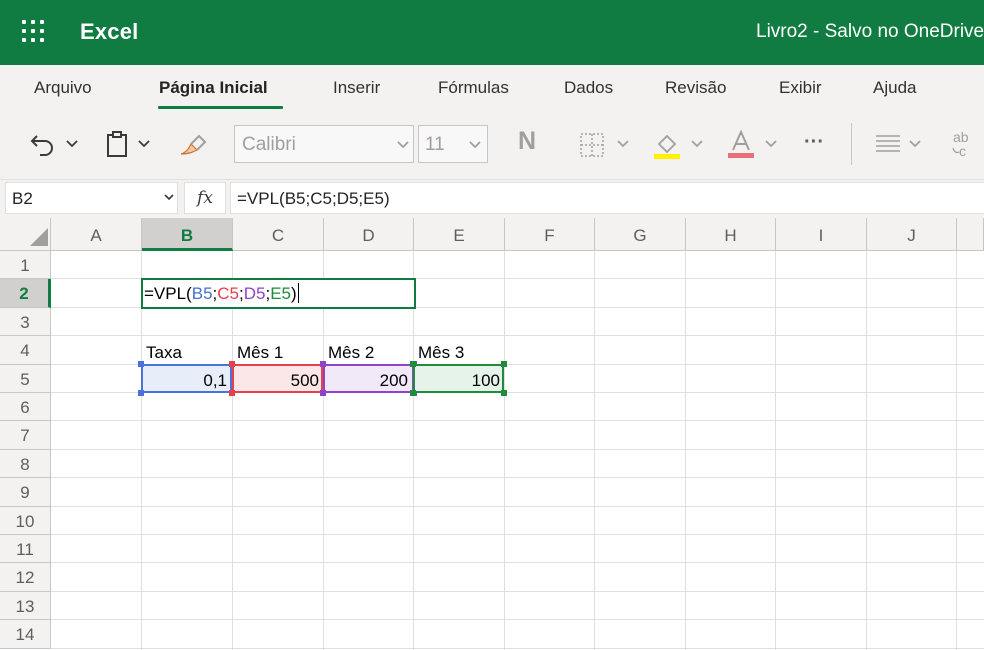 The image size is (984, 650). Describe the element at coordinates (278, 234) in the screenshot. I see `column-header-C: C` at that location.